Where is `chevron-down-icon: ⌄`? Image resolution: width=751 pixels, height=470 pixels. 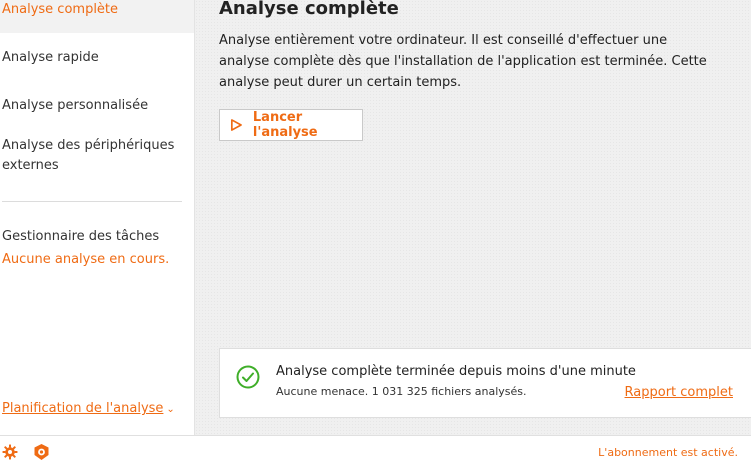
chevron-down-icon: ⌄ is located at coordinates (170, 409).